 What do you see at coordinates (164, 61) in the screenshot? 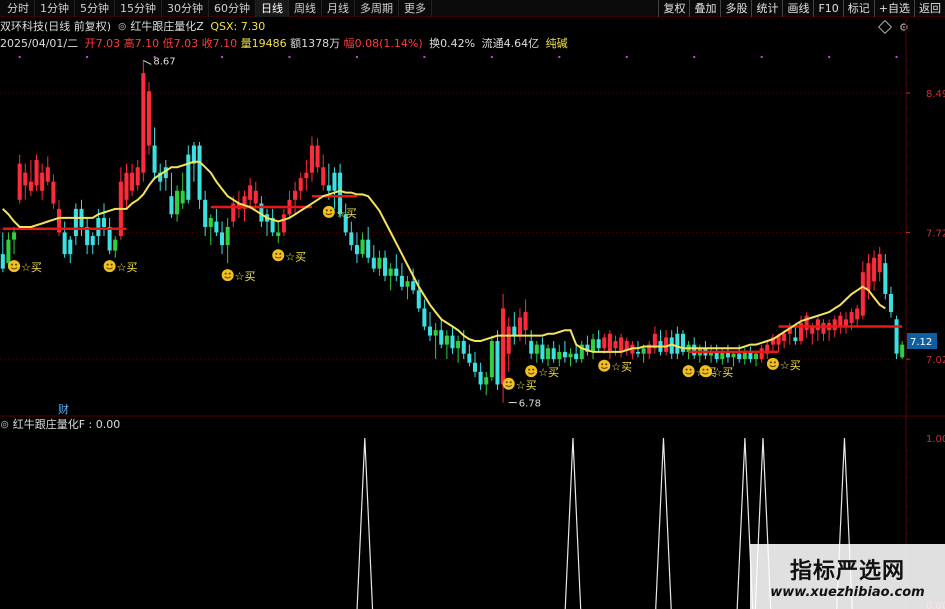
I see `extreme-label: 8.67` at bounding box center [164, 61].